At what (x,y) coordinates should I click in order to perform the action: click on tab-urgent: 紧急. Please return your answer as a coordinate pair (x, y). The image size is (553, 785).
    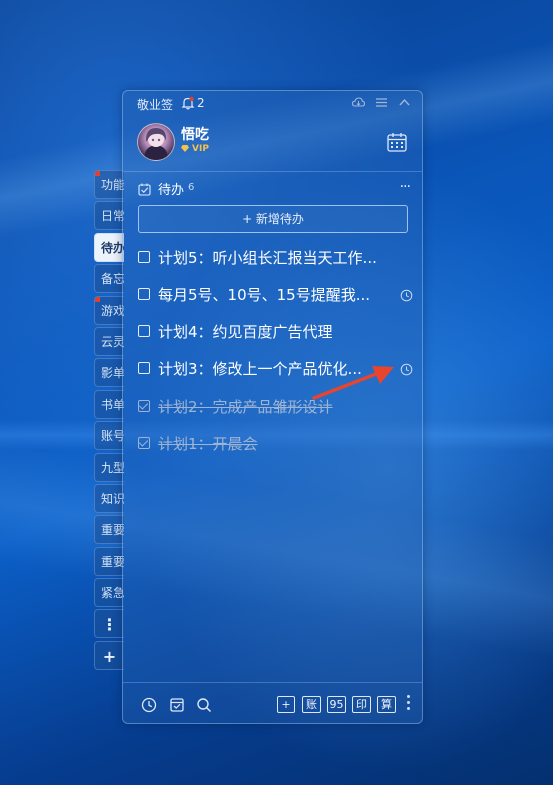
    Looking at the image, I should click on (109, 593).